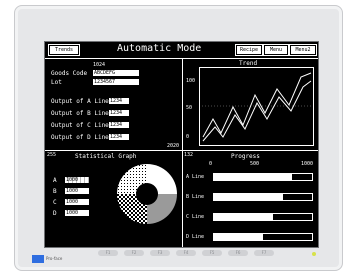 This screenshot has height=274, width=349. What do you see at coordinates (307, 164) in the screenshot?
I see `progress-scale-max: 1000` at bounding box center [307, 164].